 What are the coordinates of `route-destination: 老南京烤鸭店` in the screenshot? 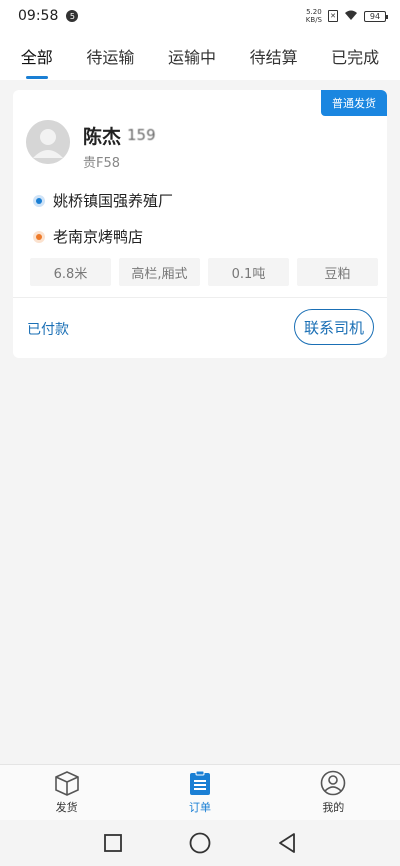 It's located at (88, 236).